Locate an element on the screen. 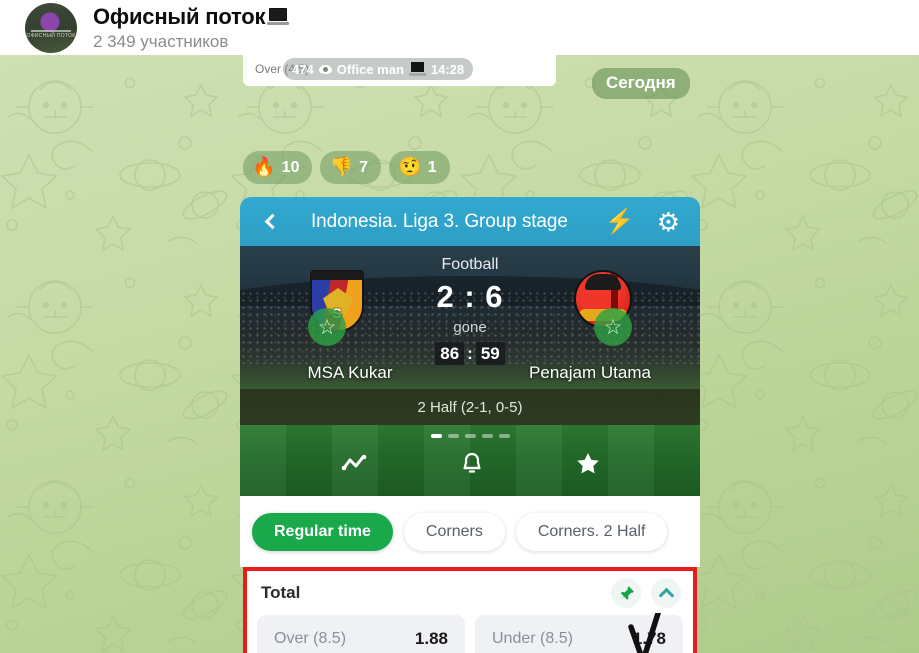  channel-title-row: Офисный поток is located at coordinates (191, 16).